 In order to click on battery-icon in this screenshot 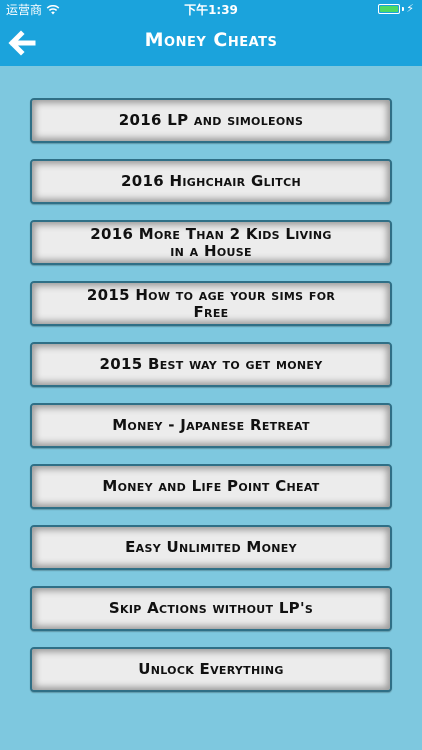, I will do `click(389, 9)`.